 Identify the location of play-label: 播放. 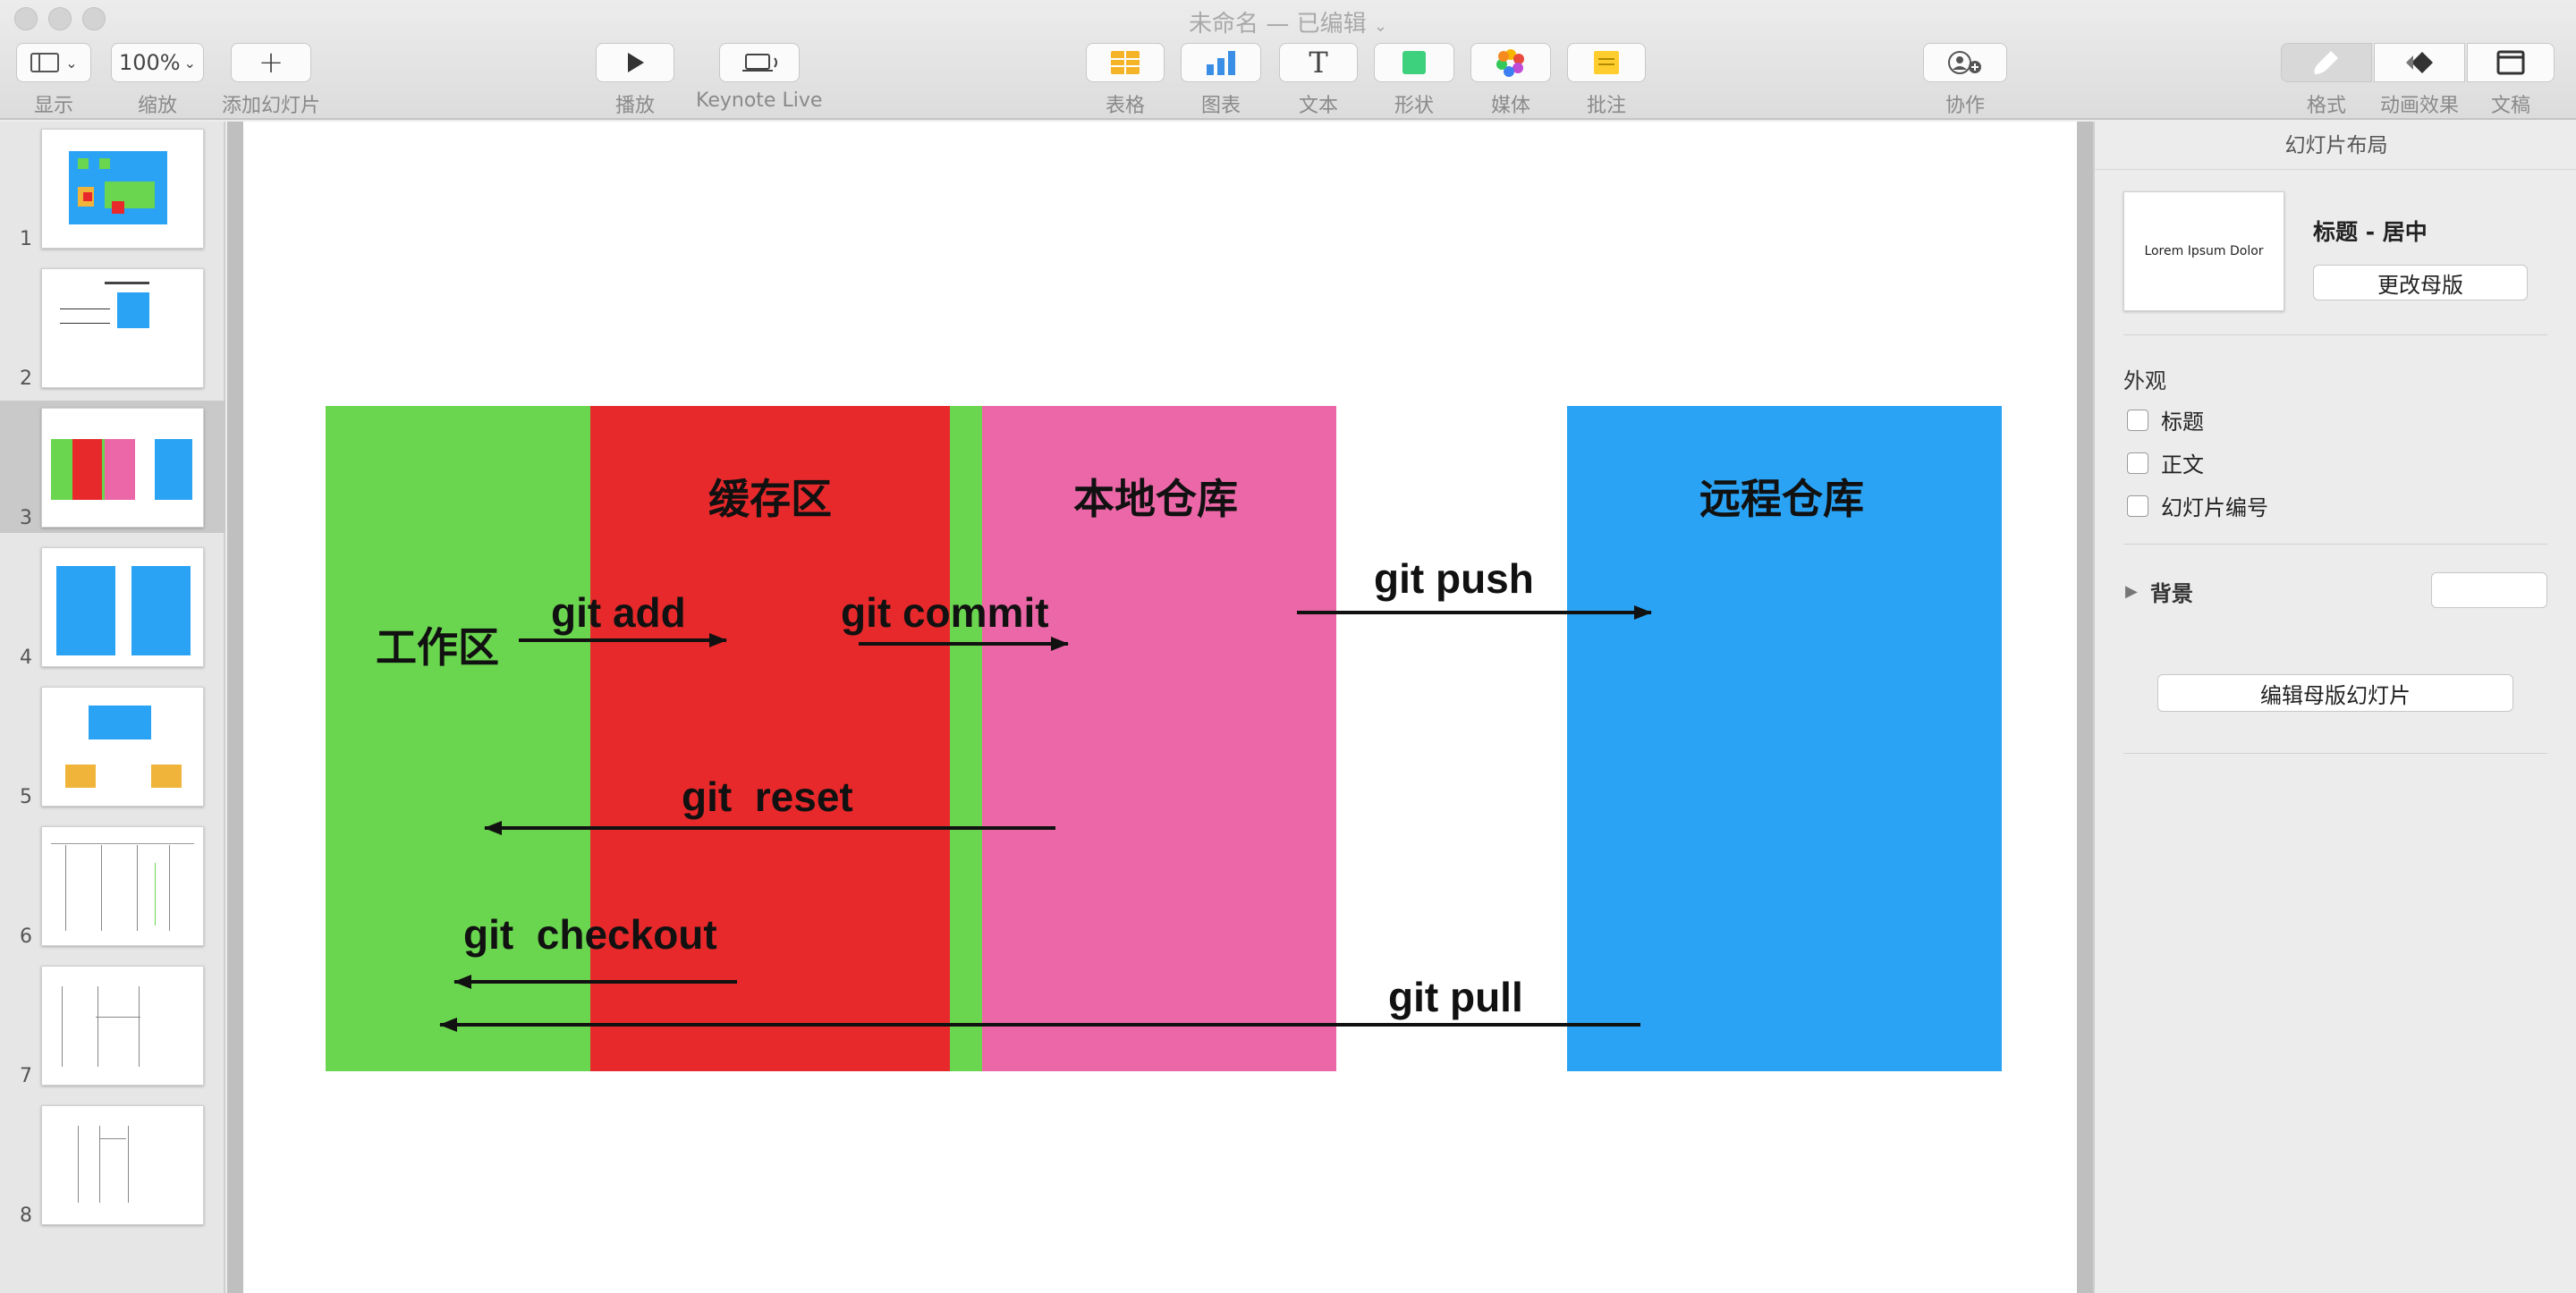
(634, 106).